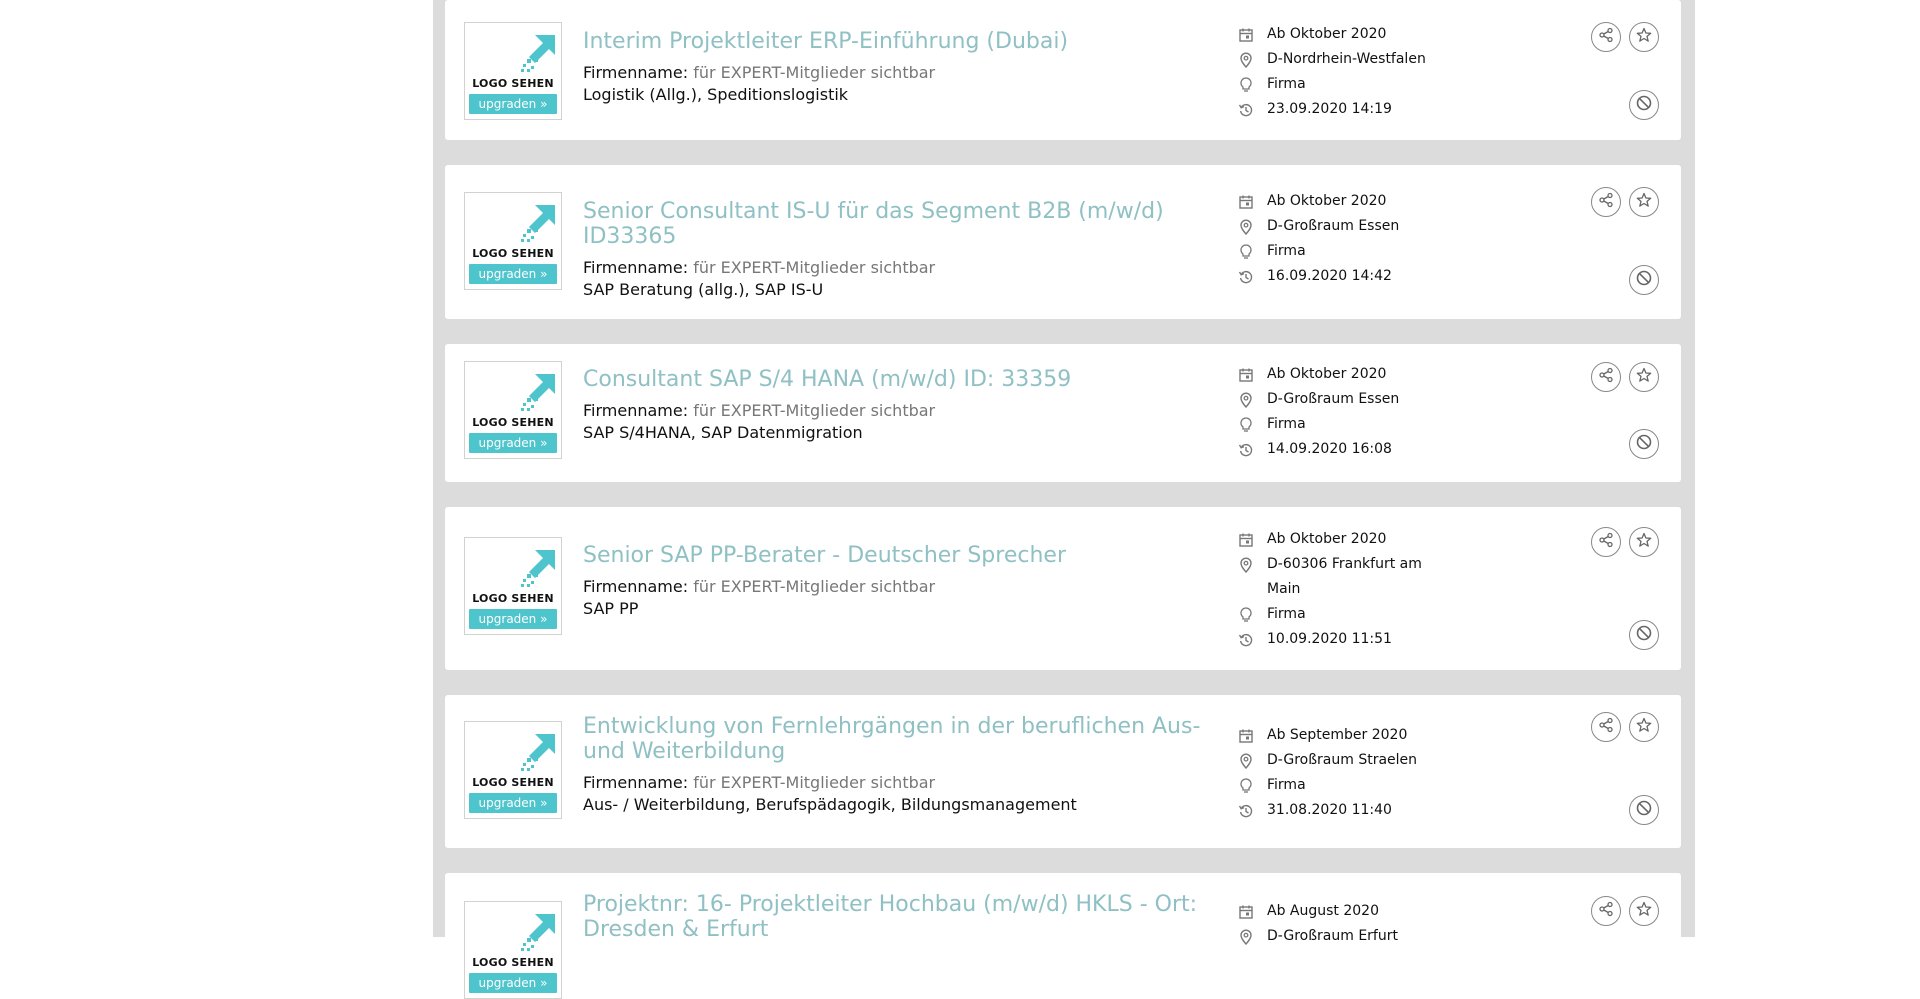 This screenshot has height=999, width=1920. Describe the element at coordinates (1344, 576) in the screenshot. I see `job-location: D-60306 Frankfurt am Main` at that location.